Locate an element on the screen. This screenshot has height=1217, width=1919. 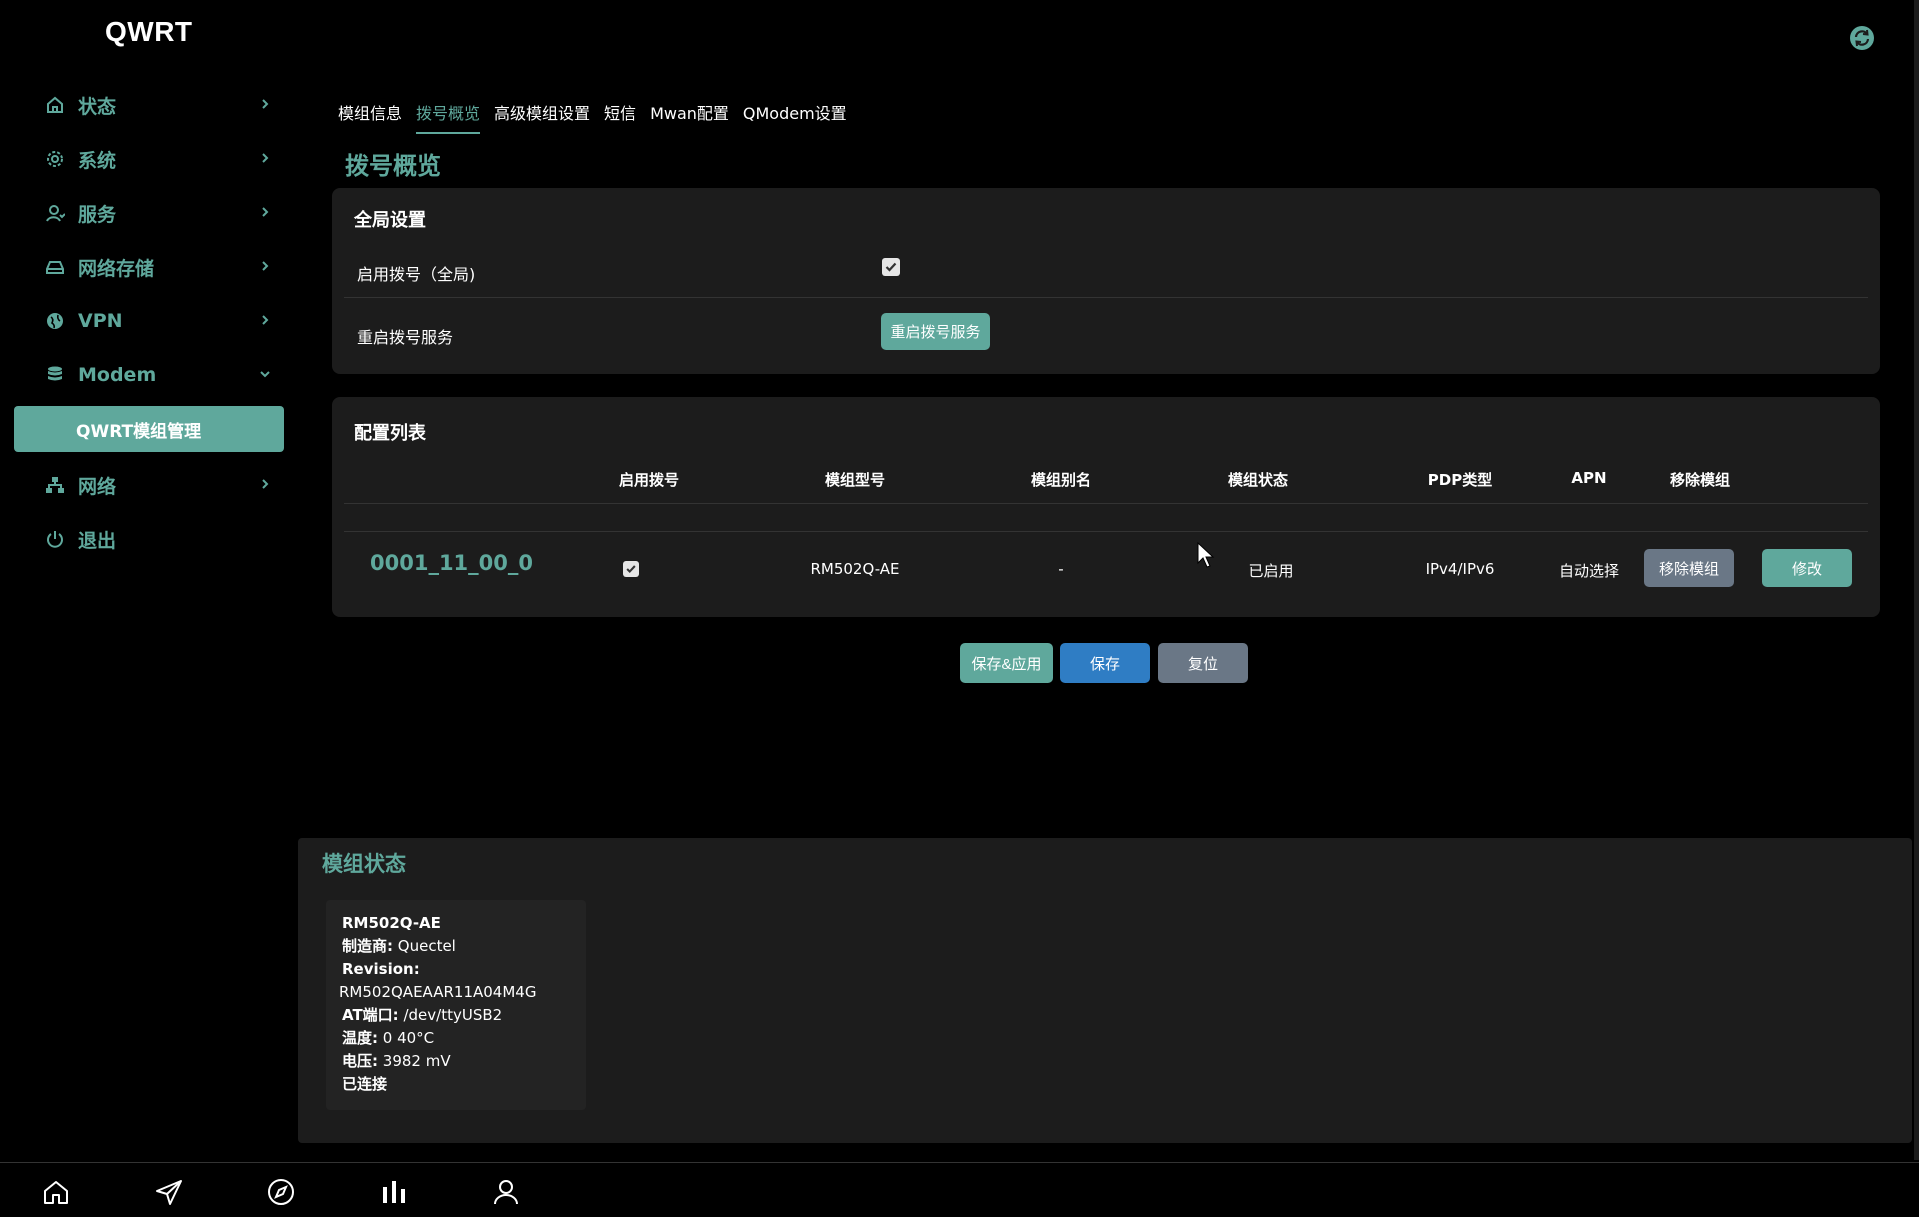
status-temp: 0 40°C is located at coordinates (408, 1038).